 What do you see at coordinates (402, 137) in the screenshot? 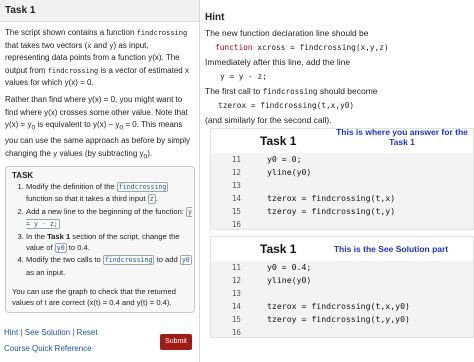
I see `annotation-note: This is where you answer for the Task 1` at bounding box center [402, 137].